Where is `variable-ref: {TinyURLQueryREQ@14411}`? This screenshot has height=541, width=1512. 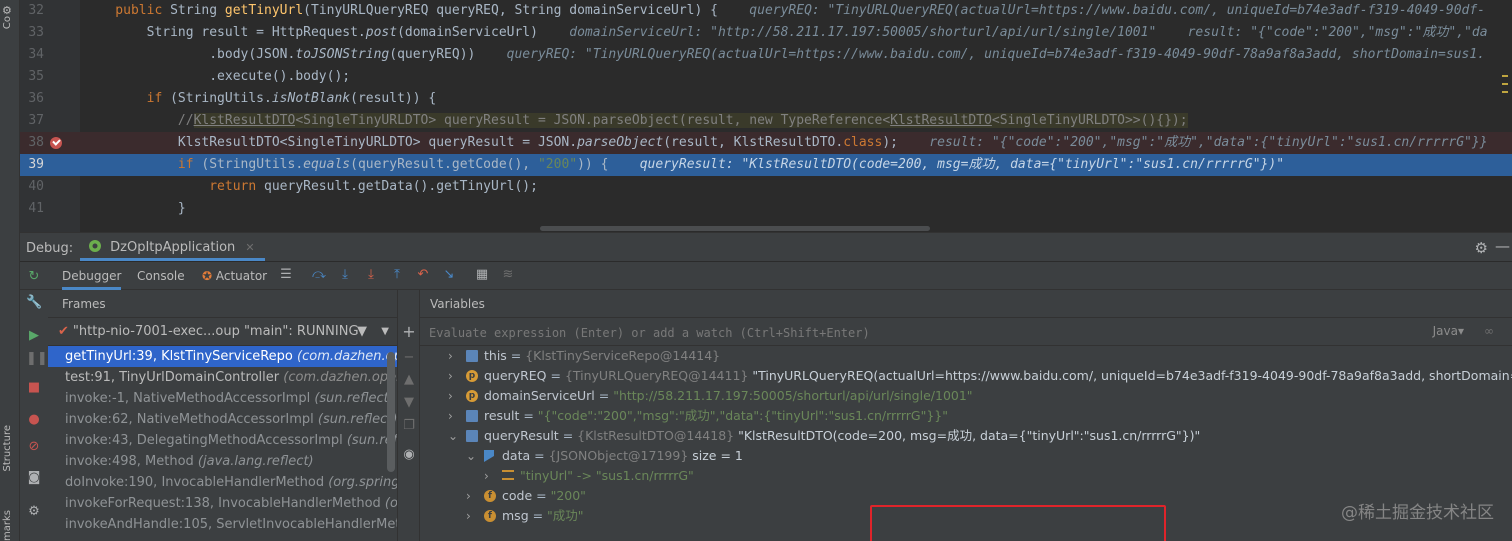
variable-ref: {TinyURLQueryREQ@14411} is located at coordinates (656, 375).